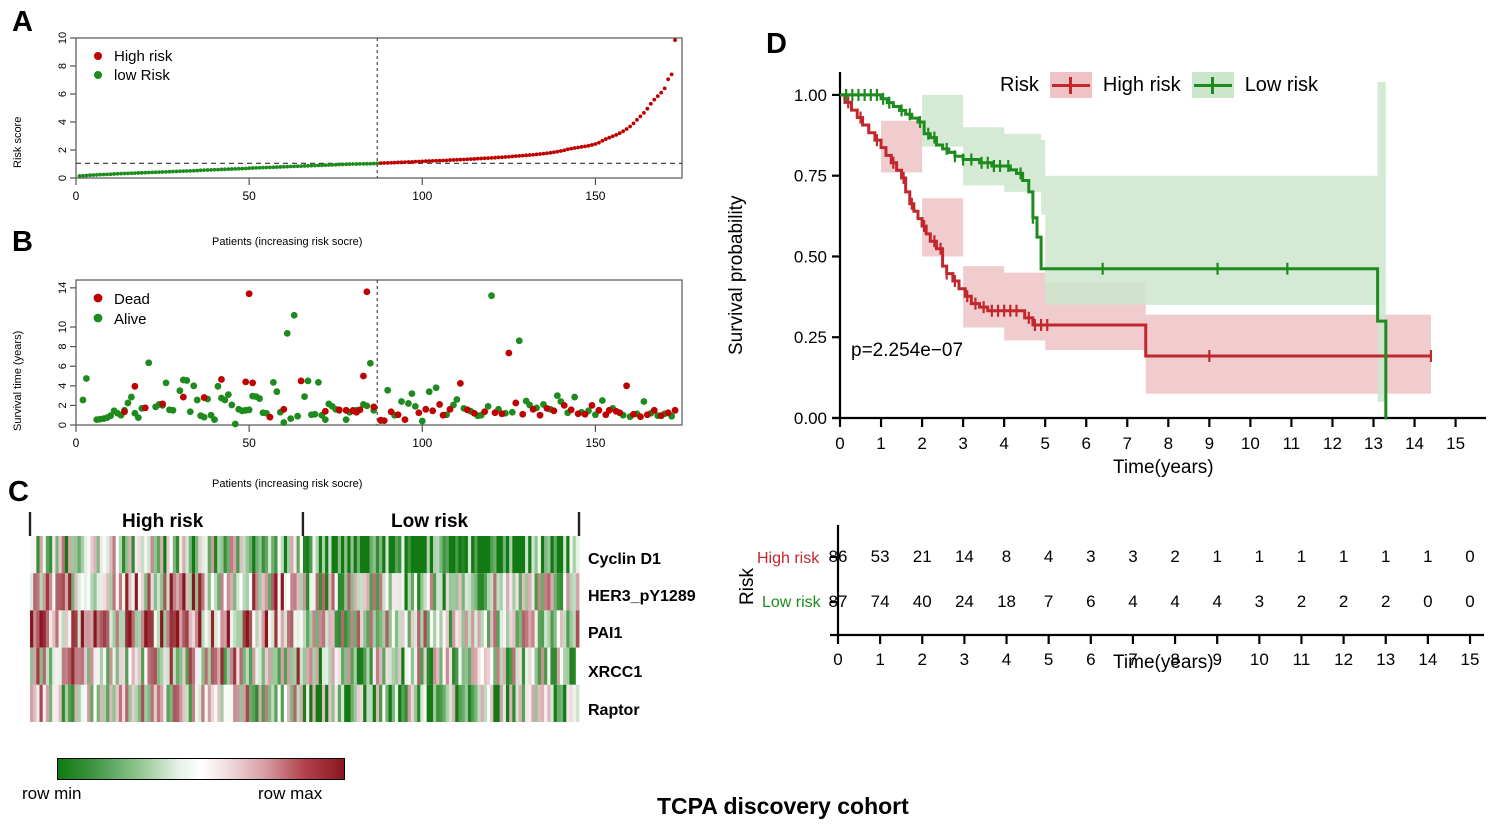 The width and height of the screenshot is (1493, 835). Describe the element at coordinates (776, 44) in the screenshot. I see `panel-d-letter: D` at that location.